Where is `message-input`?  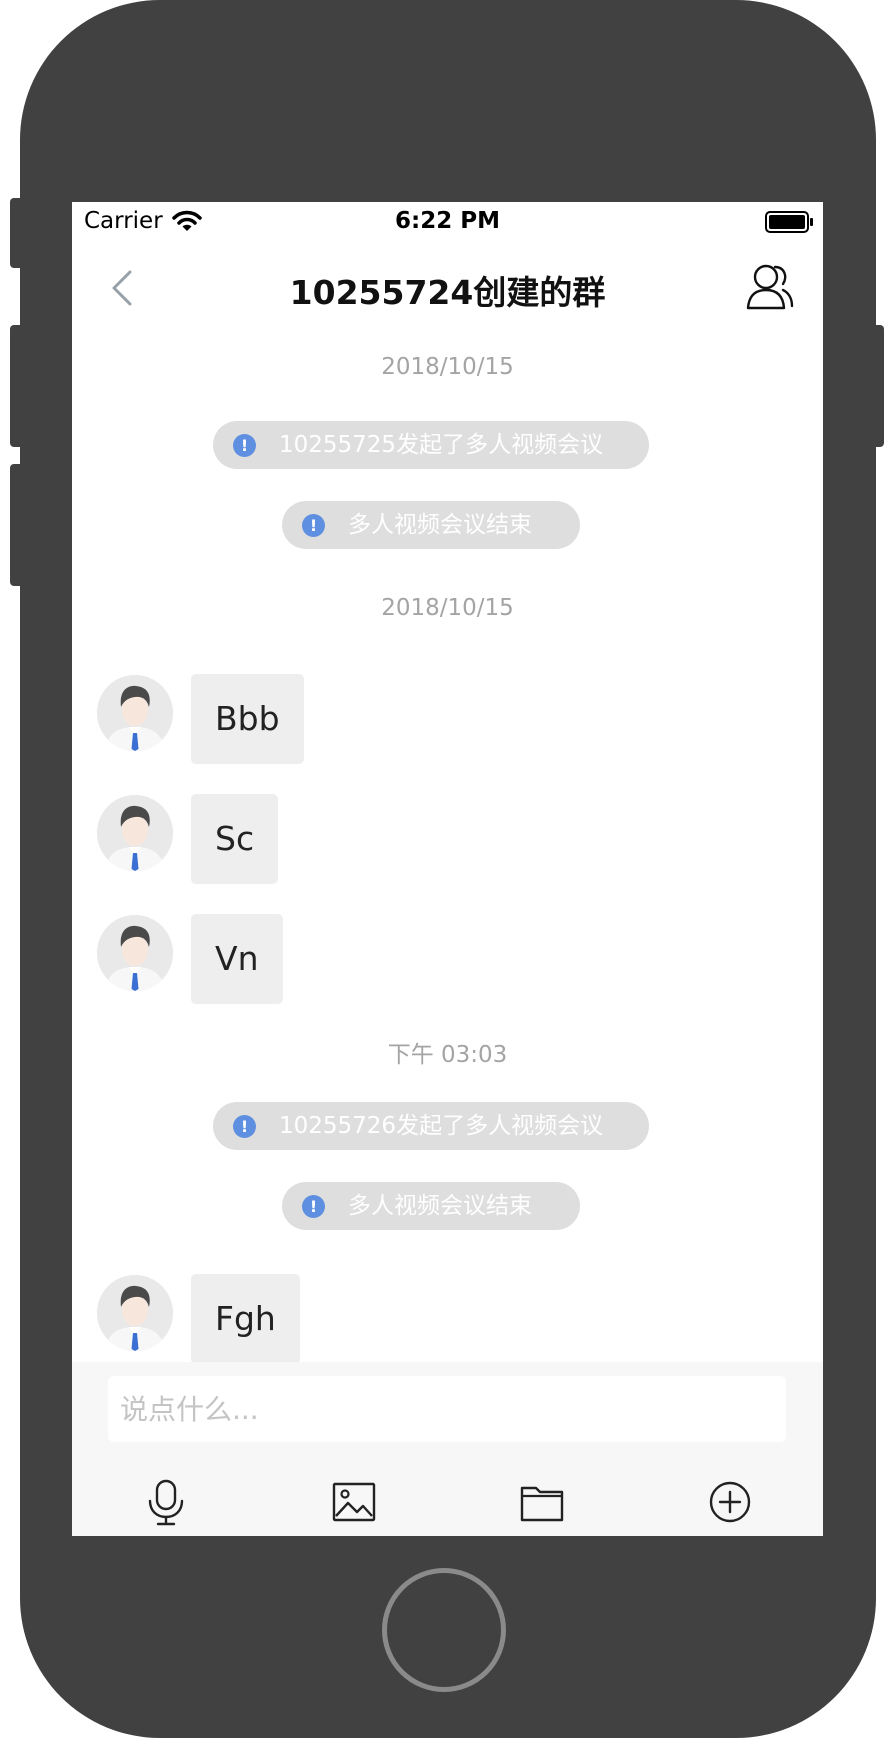
message-input is located at coordinates (447, 1409).